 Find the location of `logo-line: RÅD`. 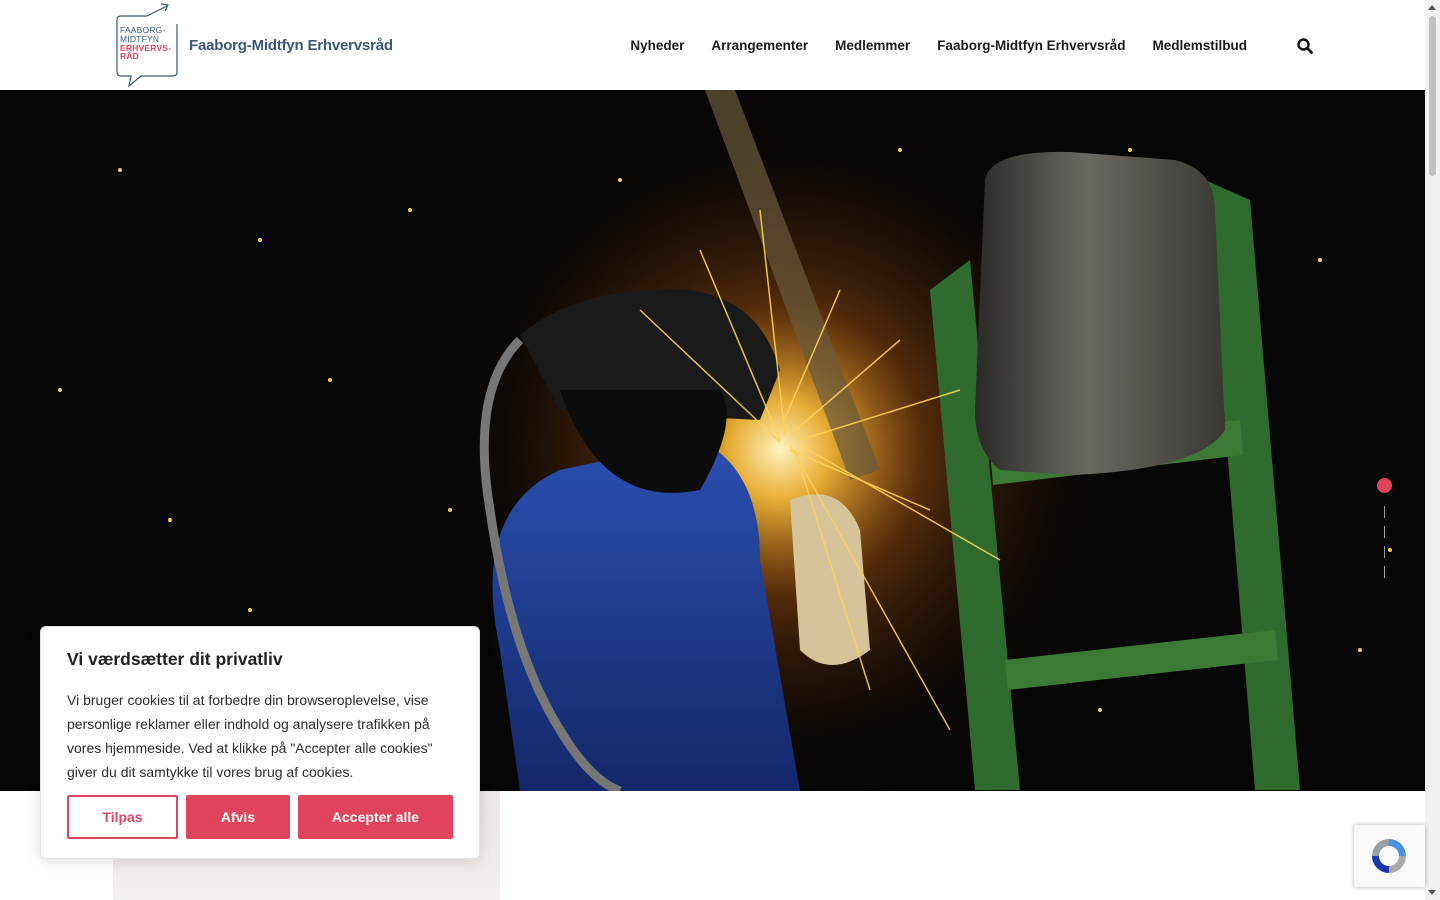

logo-line: RÅD is located at coordinates (130, 56).